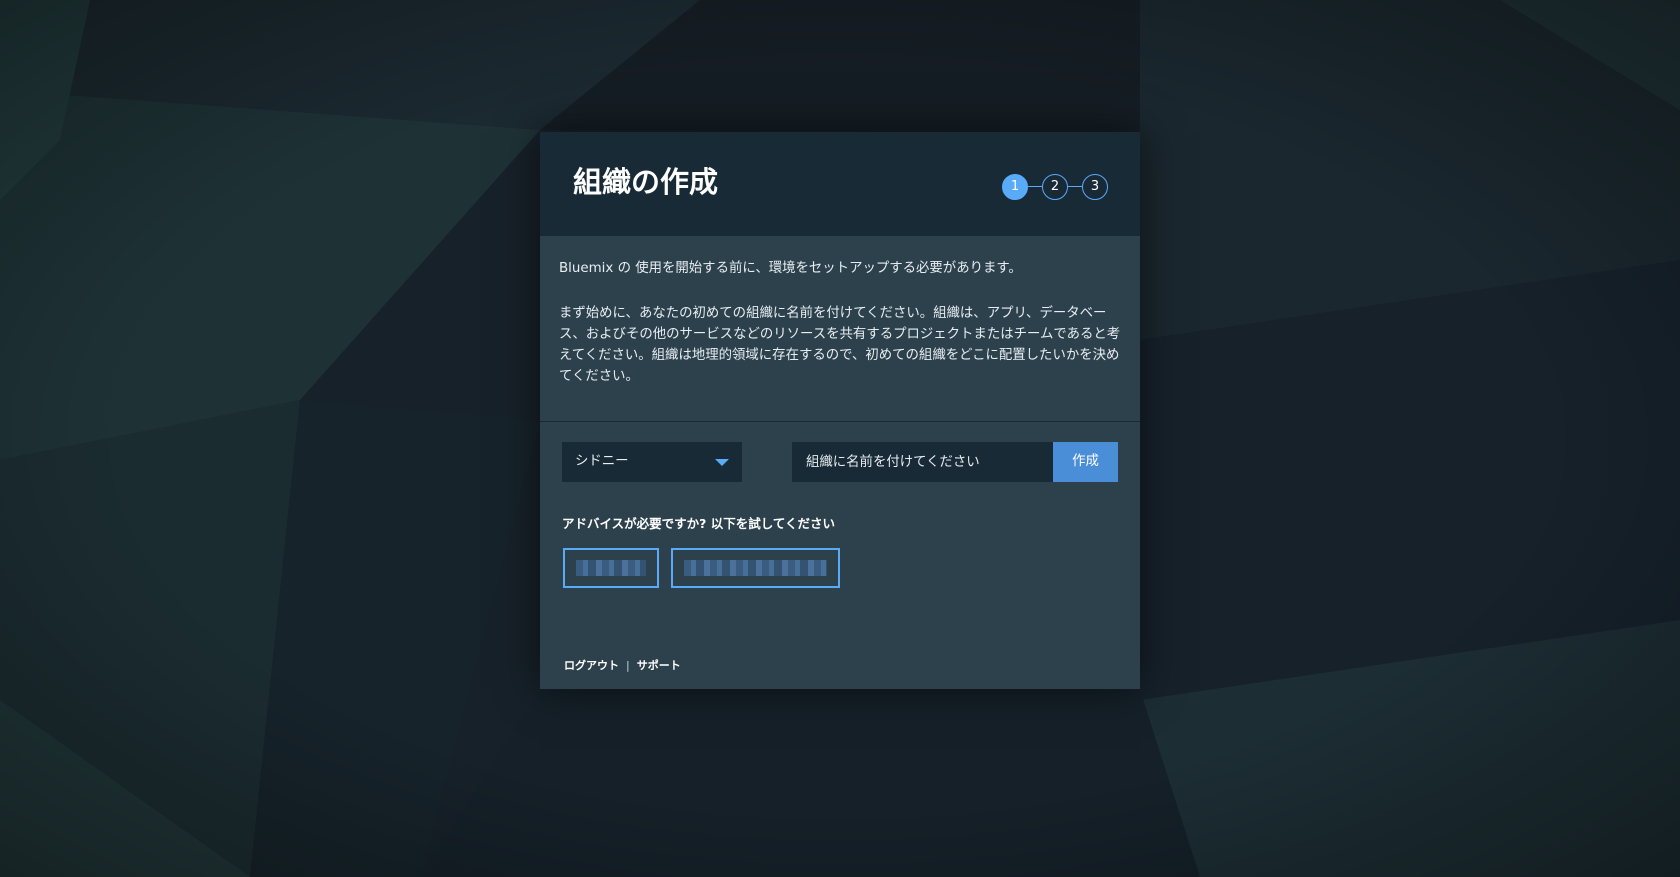 The image size is (1680, 877). I want to click on divider, so click(840, 421).